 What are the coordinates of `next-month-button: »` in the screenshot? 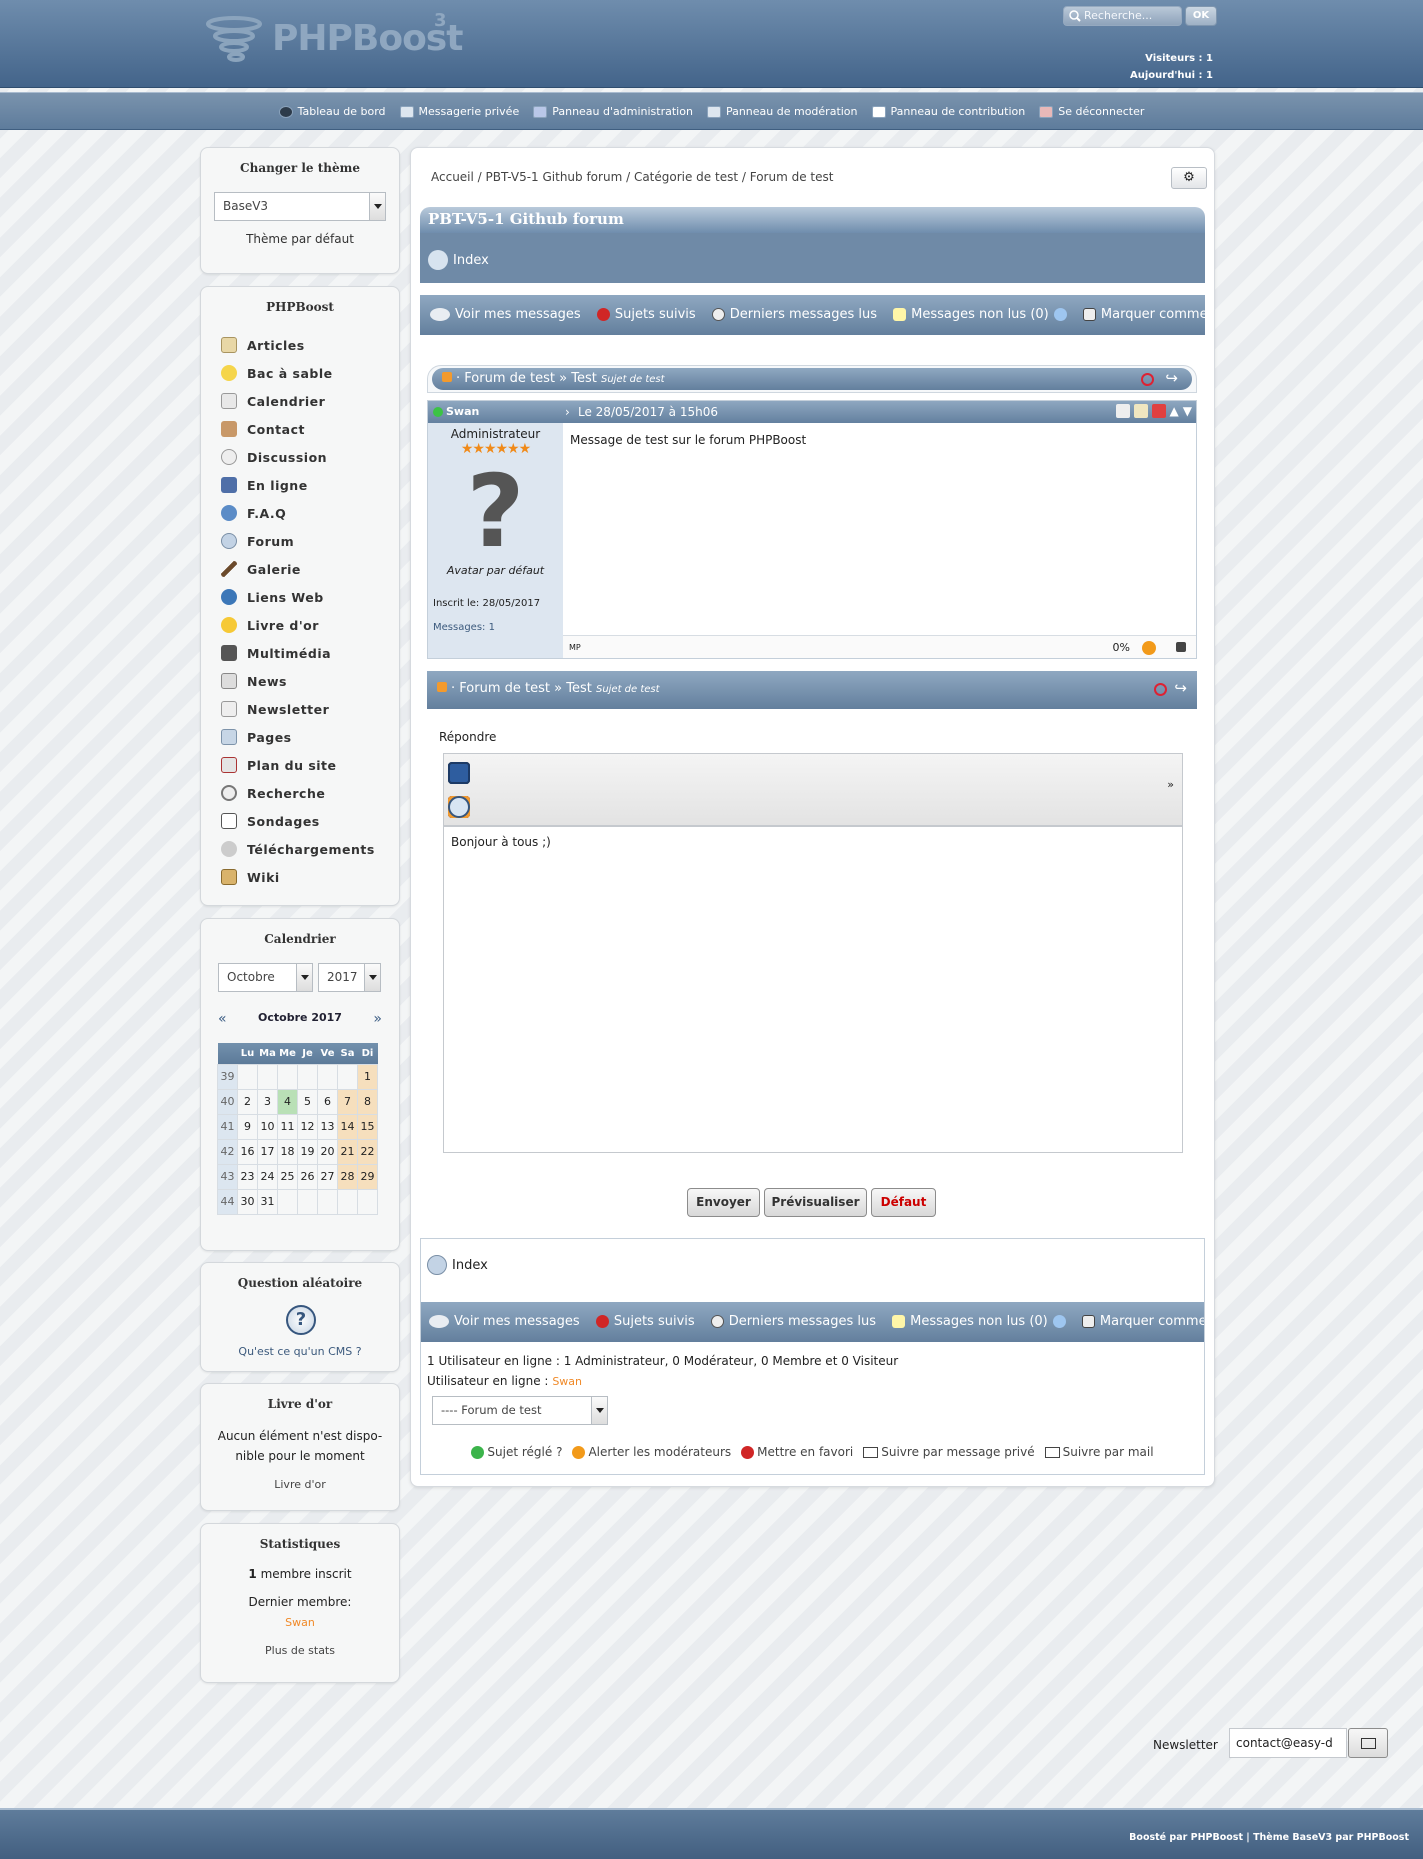 It's located at (377, 1019).